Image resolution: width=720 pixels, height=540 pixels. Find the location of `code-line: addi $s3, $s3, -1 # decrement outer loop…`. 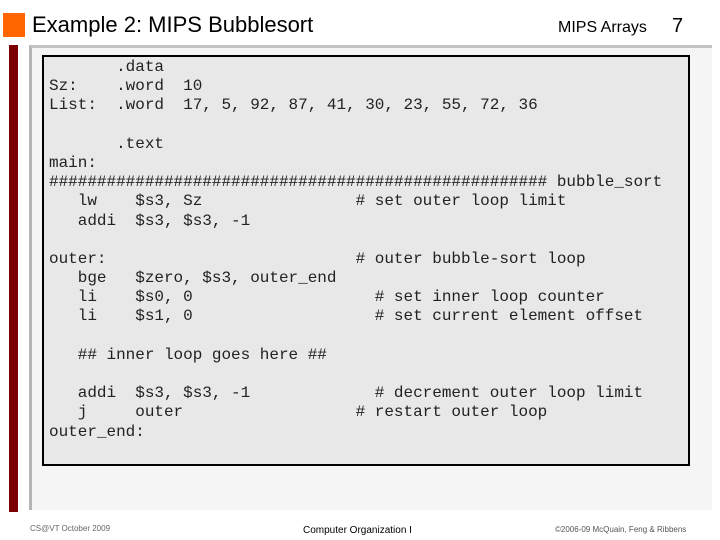

code-line: addi $s3, $s3, -1 # decrement outer loop… is located at coordinates (346, 393).